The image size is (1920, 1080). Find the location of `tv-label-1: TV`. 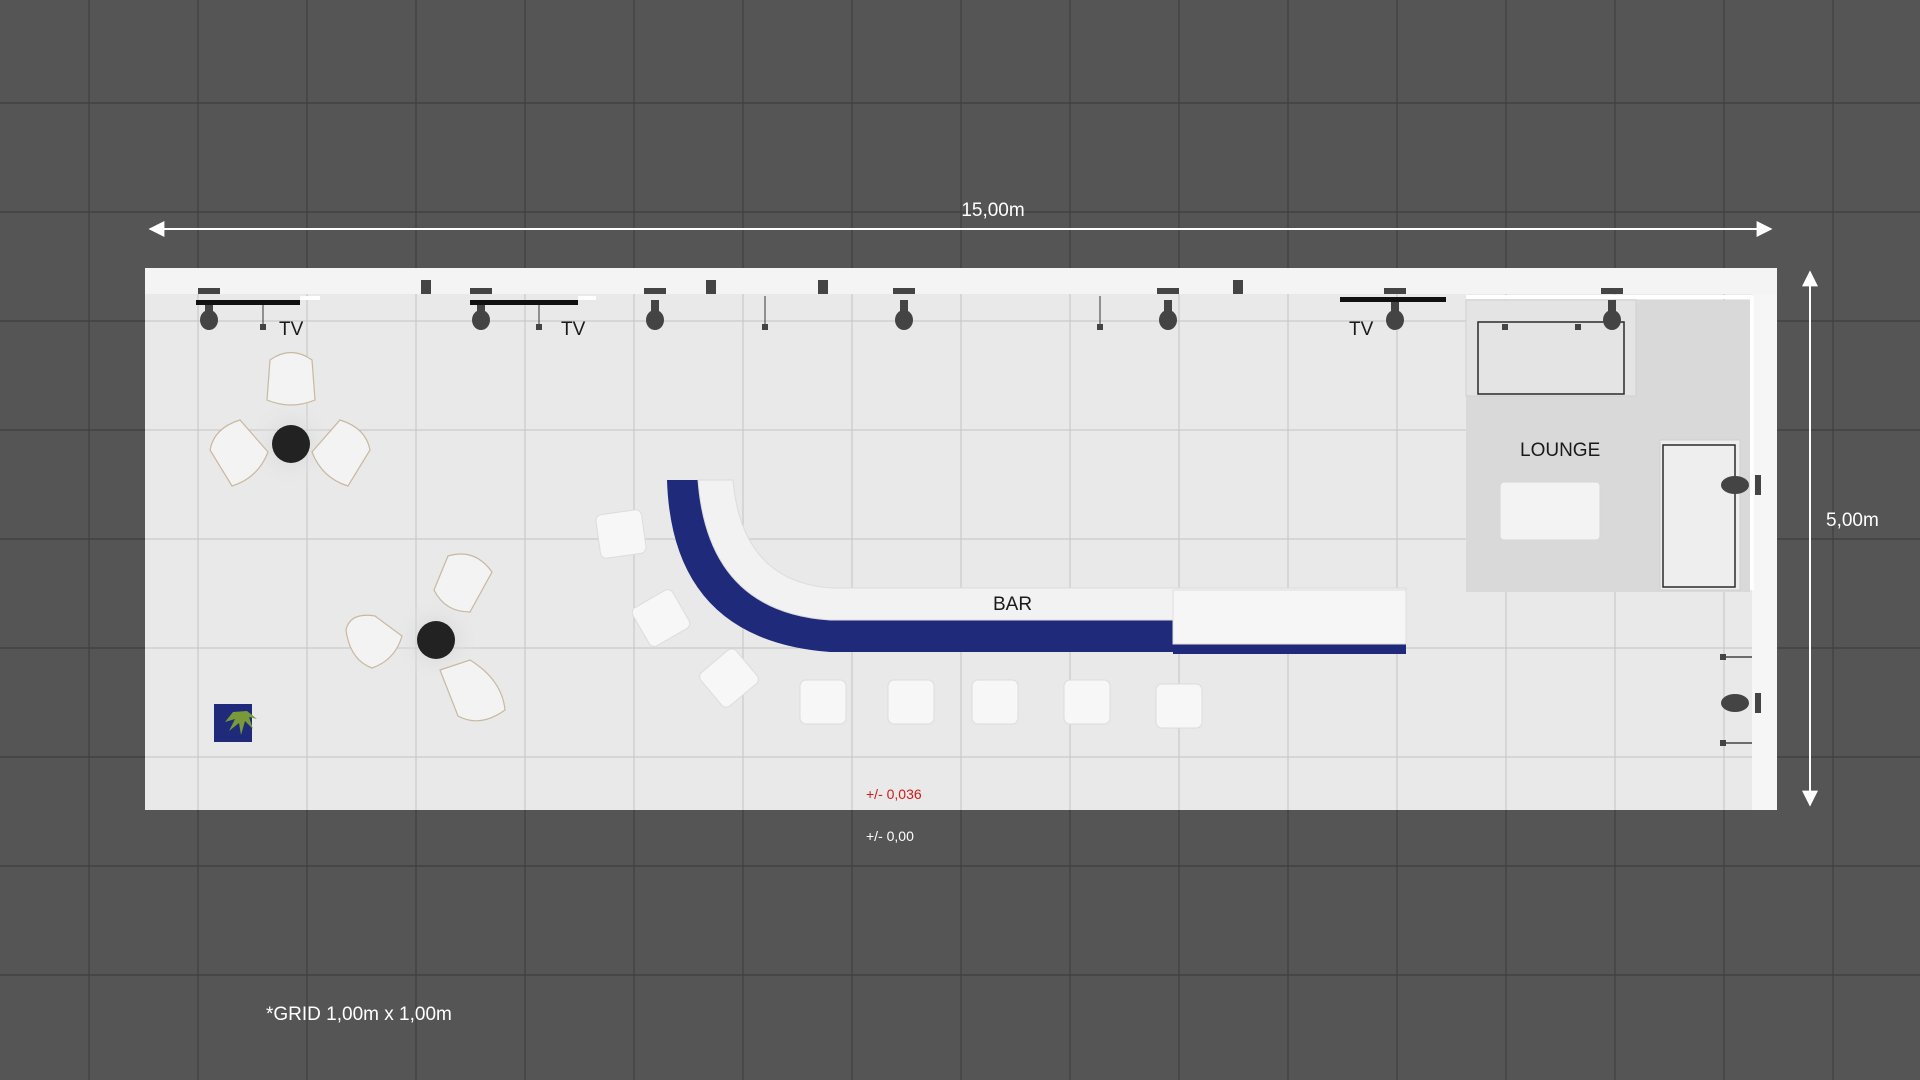

tv-label-1: TV is located at coordinates (291, 329).